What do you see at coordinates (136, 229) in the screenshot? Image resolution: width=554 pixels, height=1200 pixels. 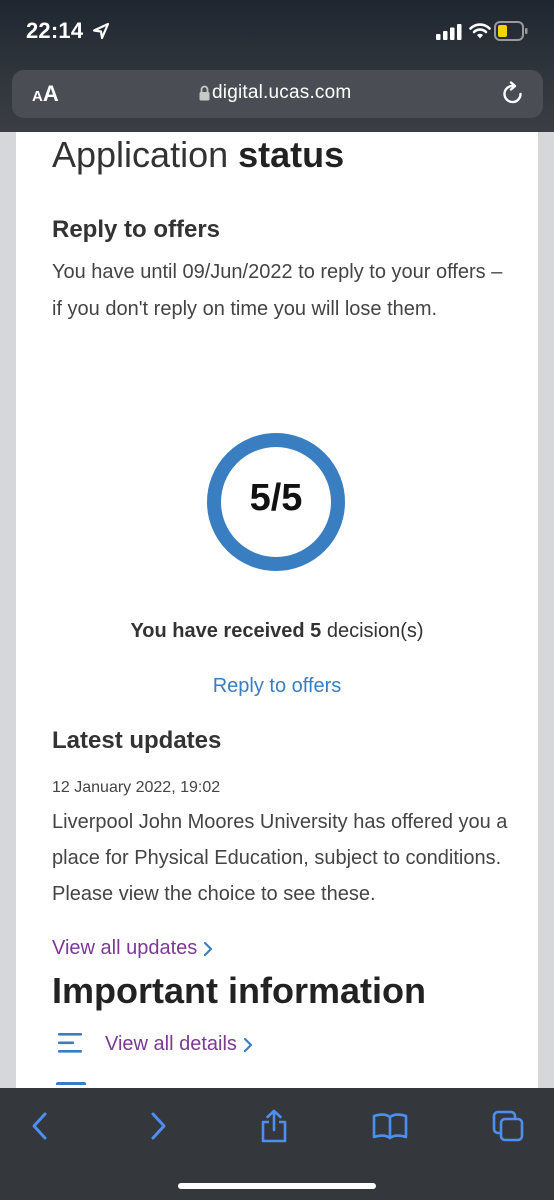 I see `reply-heading: Reply to offers` at bounding box center [136, 229].